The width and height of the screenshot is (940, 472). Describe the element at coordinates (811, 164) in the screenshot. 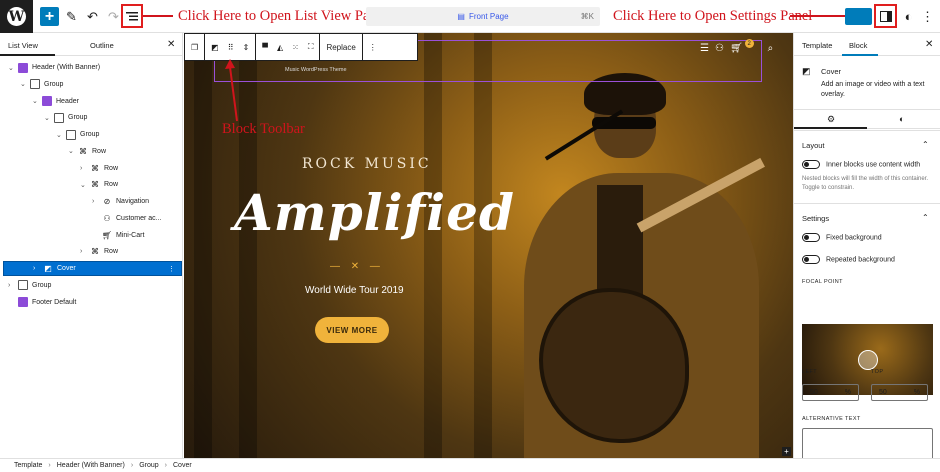

I see `inner-blocks-toggle` at that location.